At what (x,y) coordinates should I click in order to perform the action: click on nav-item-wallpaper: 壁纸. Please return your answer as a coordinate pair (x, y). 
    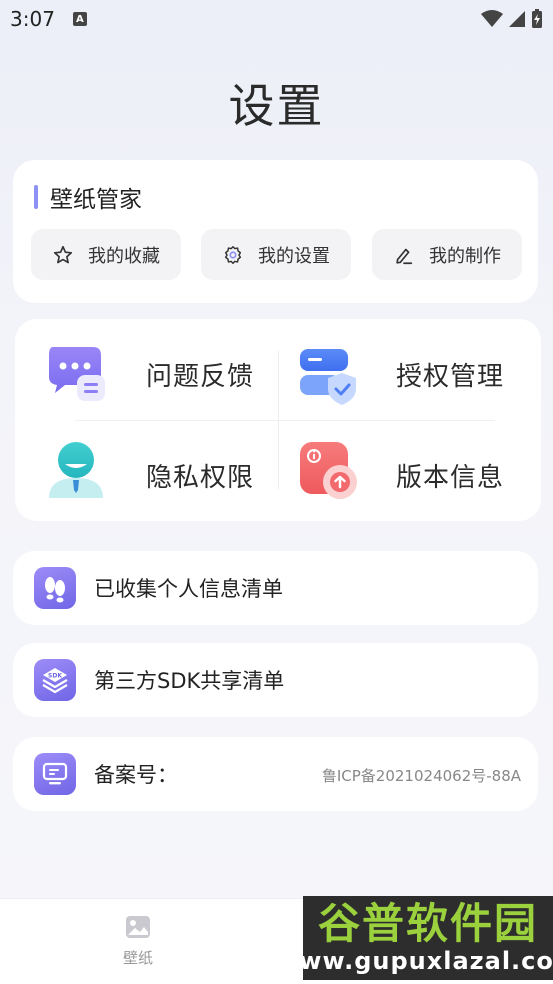
    Looking at the image, I should click on (138, 941).